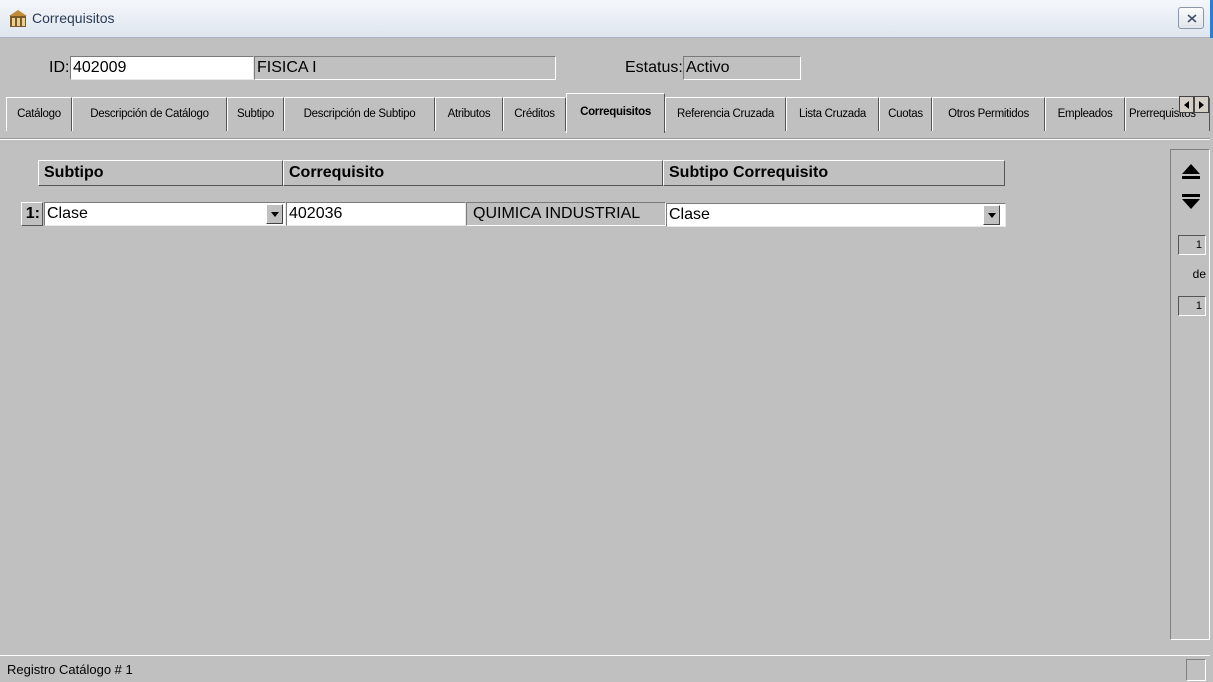  What do you see at coordinates (1190, 394) in the screenshot?
I see `record-navigator: 1 de 1` at bounding box center [1190, 394].